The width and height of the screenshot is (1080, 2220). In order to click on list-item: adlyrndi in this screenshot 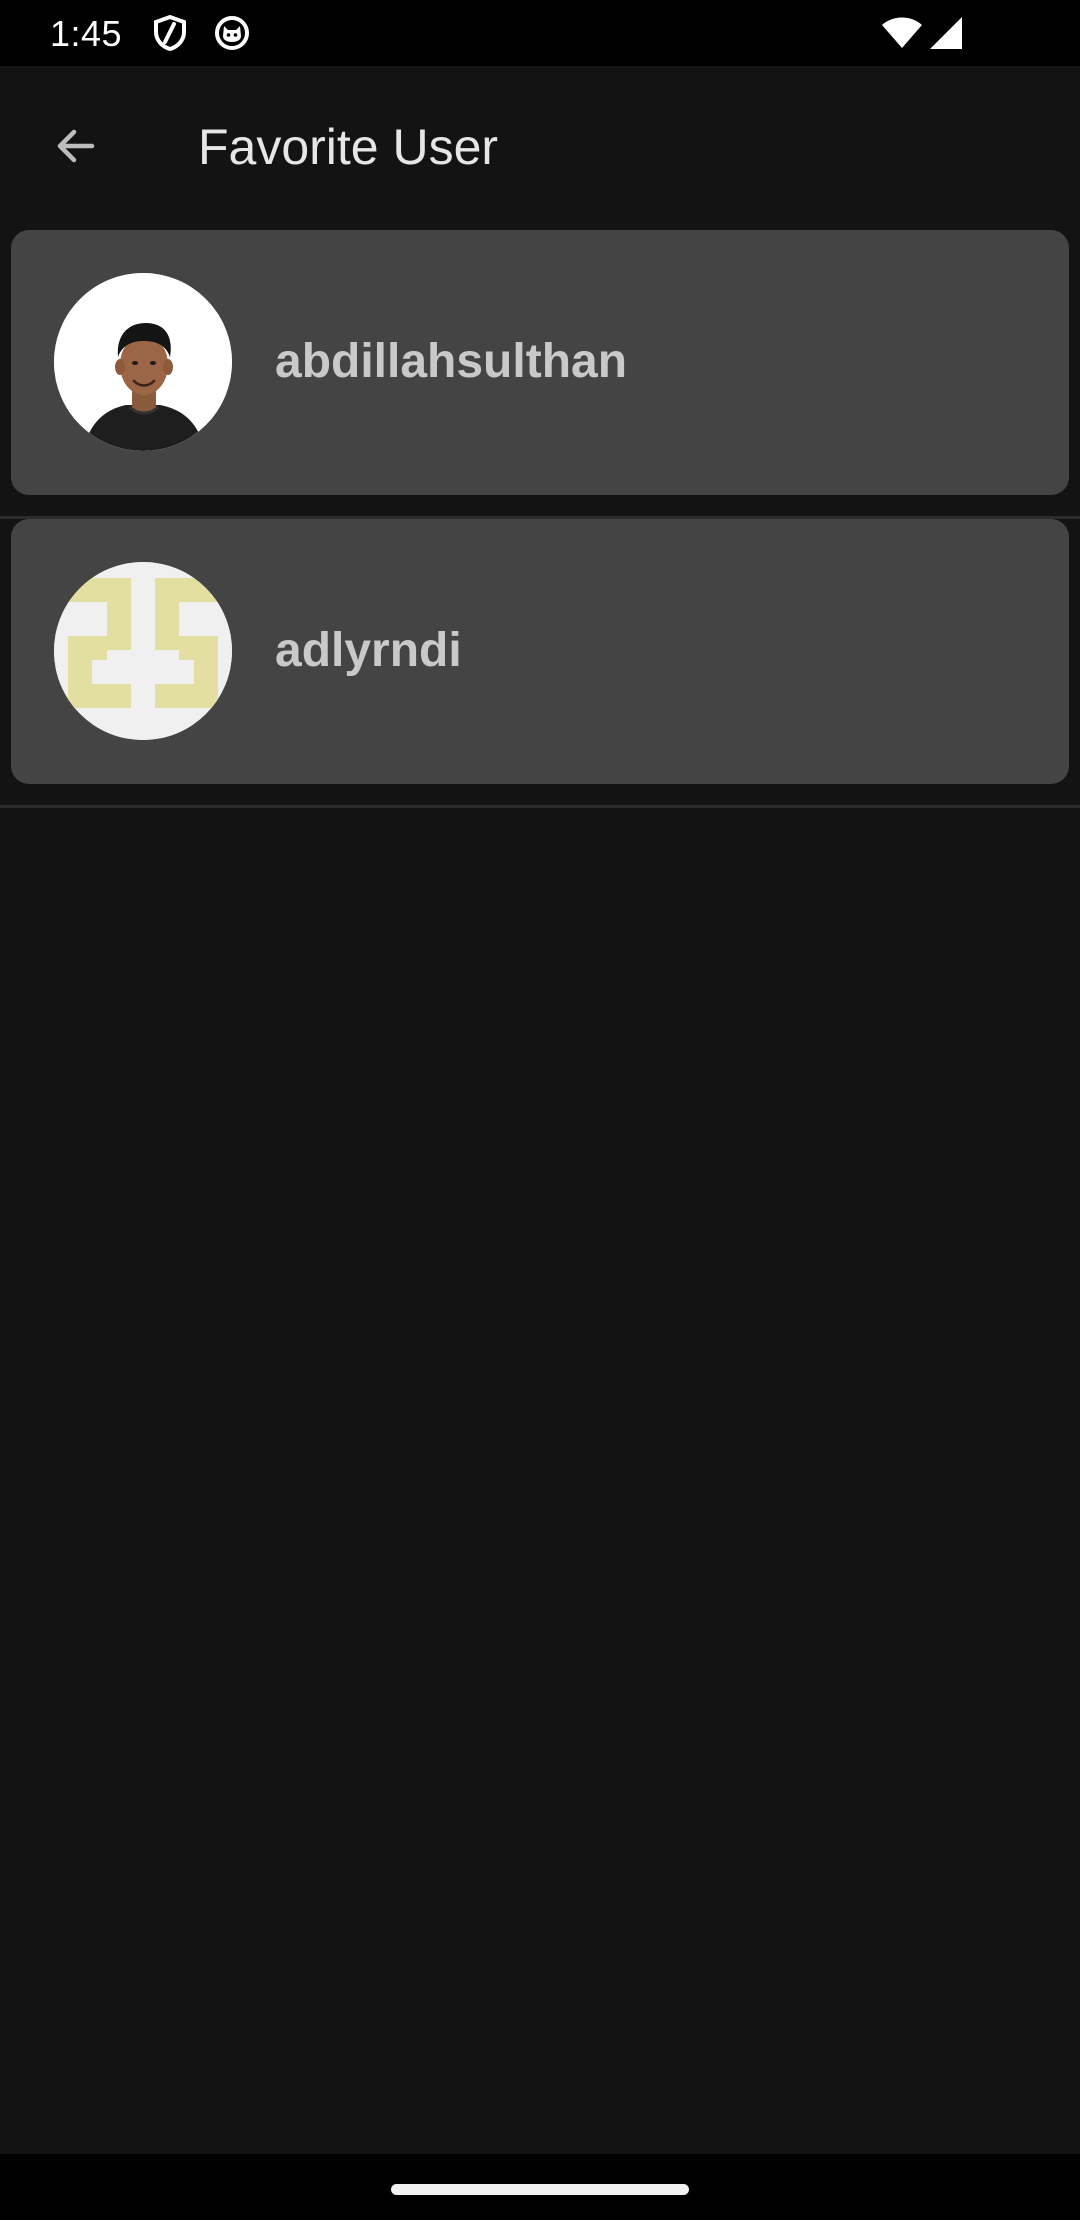, I will do `click(540, 663)`.